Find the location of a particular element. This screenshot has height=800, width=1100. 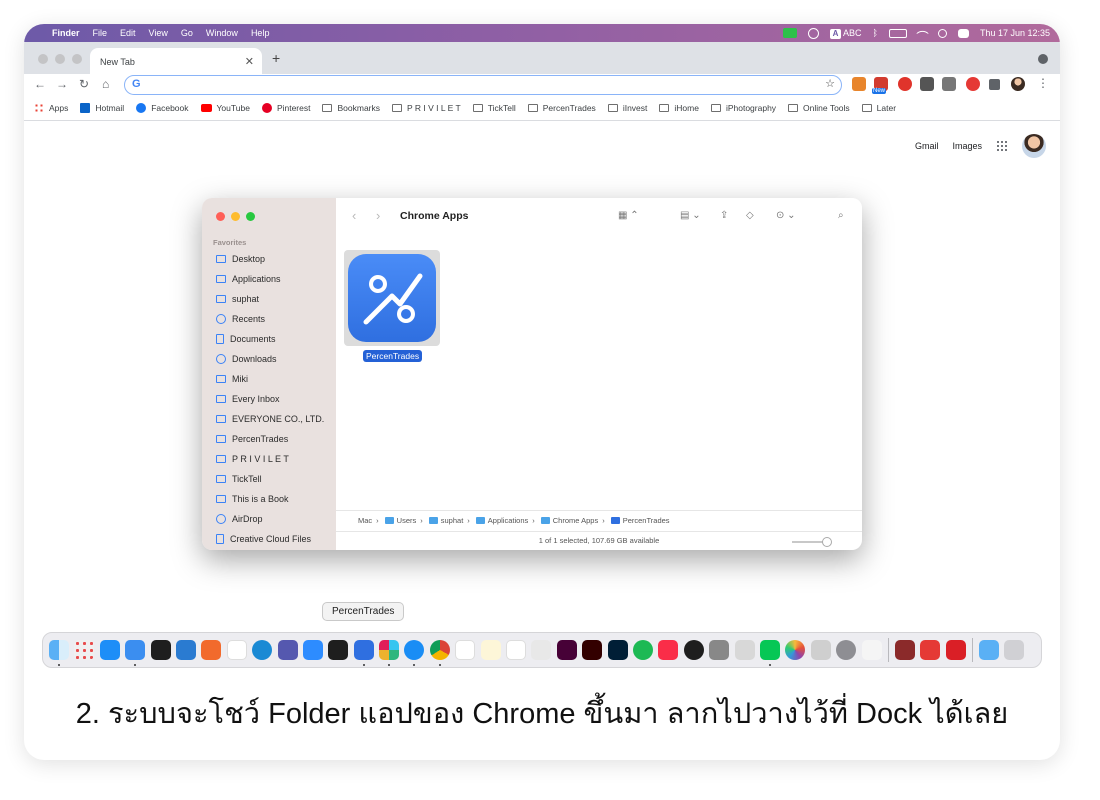

devtools-extension-icon is located at coordinates (949, 84).